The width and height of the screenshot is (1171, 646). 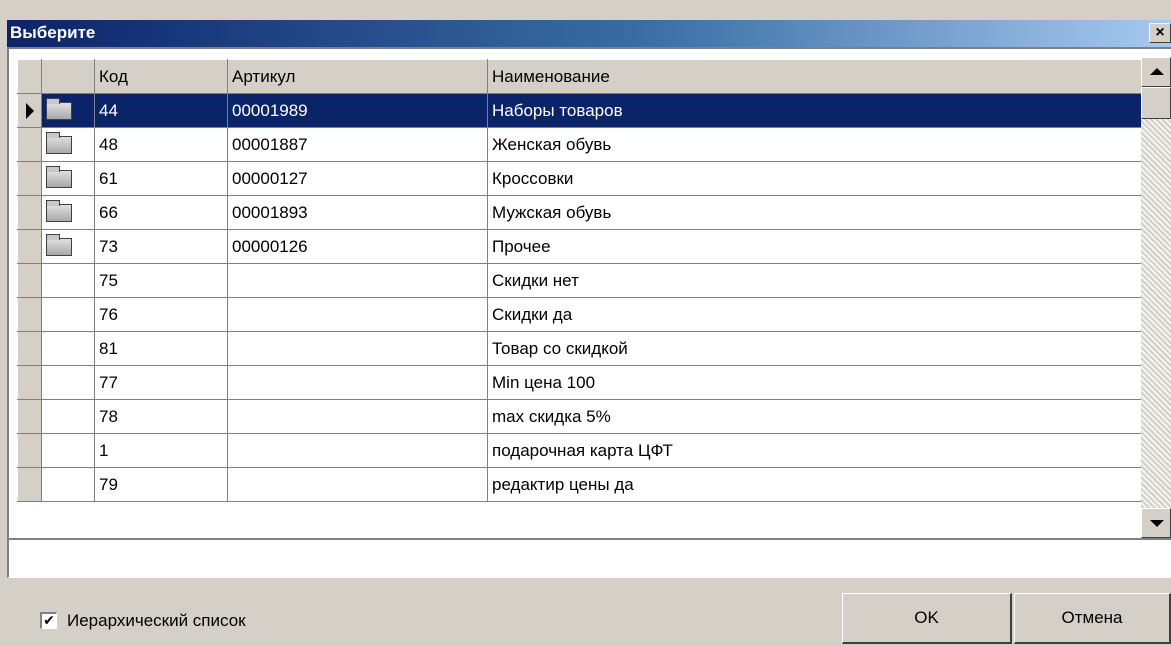 What do you see at coordinates (357, 76) in the screenshot?
I see `column-header-artikul: Артикул` at bounding box center [357, 76].